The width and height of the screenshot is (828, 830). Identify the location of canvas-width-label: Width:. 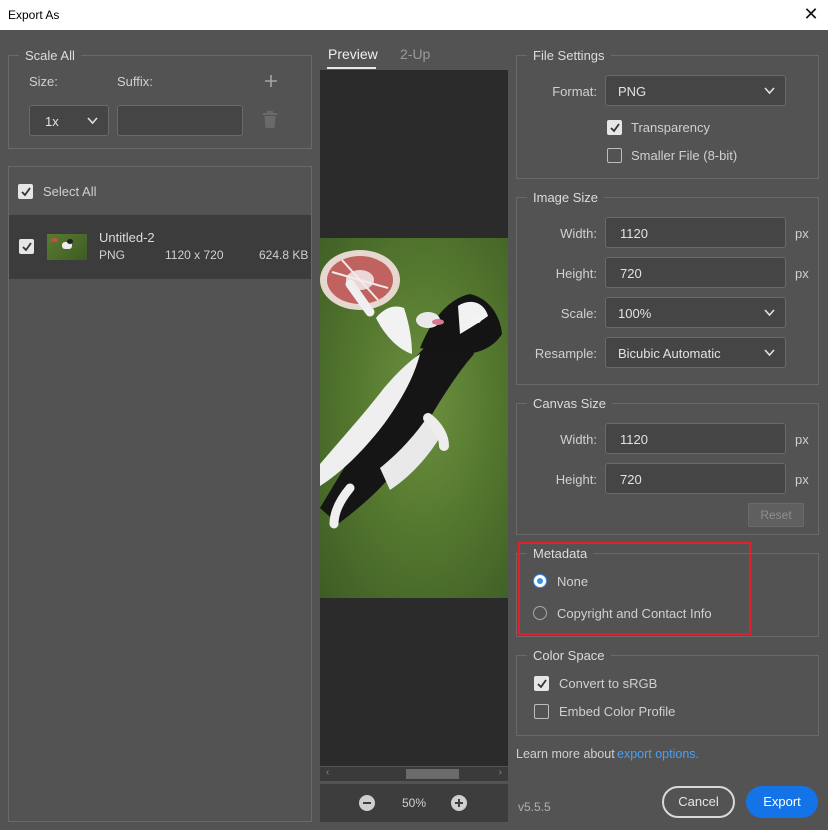
(578, 439).